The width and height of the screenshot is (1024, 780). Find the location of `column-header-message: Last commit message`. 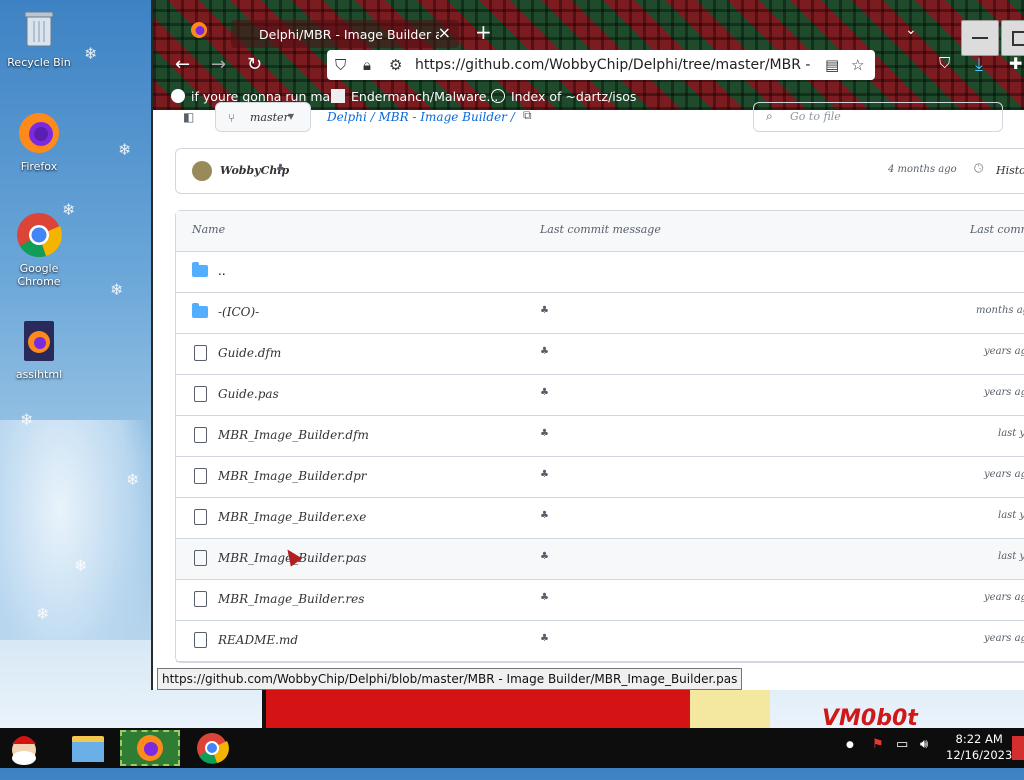

column-header-message: Last commit message is located at coordinates (600, 229).